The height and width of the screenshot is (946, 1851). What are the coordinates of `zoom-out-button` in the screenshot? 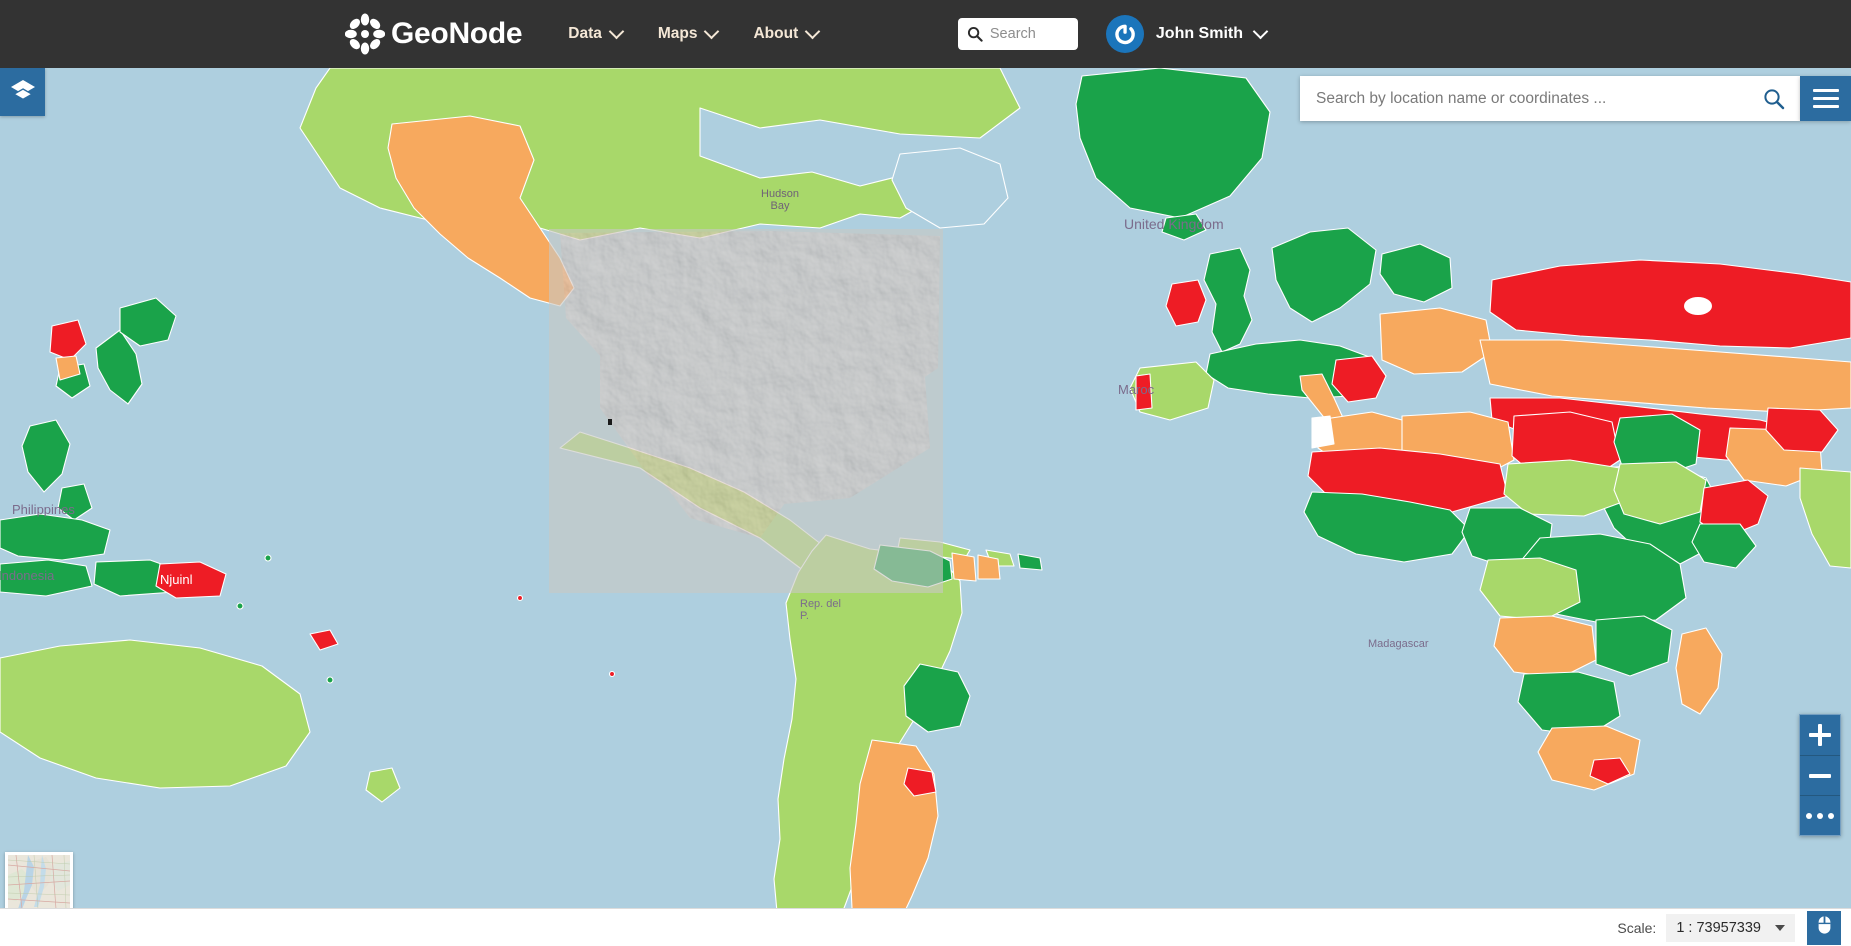 It's located at (1820, 775).